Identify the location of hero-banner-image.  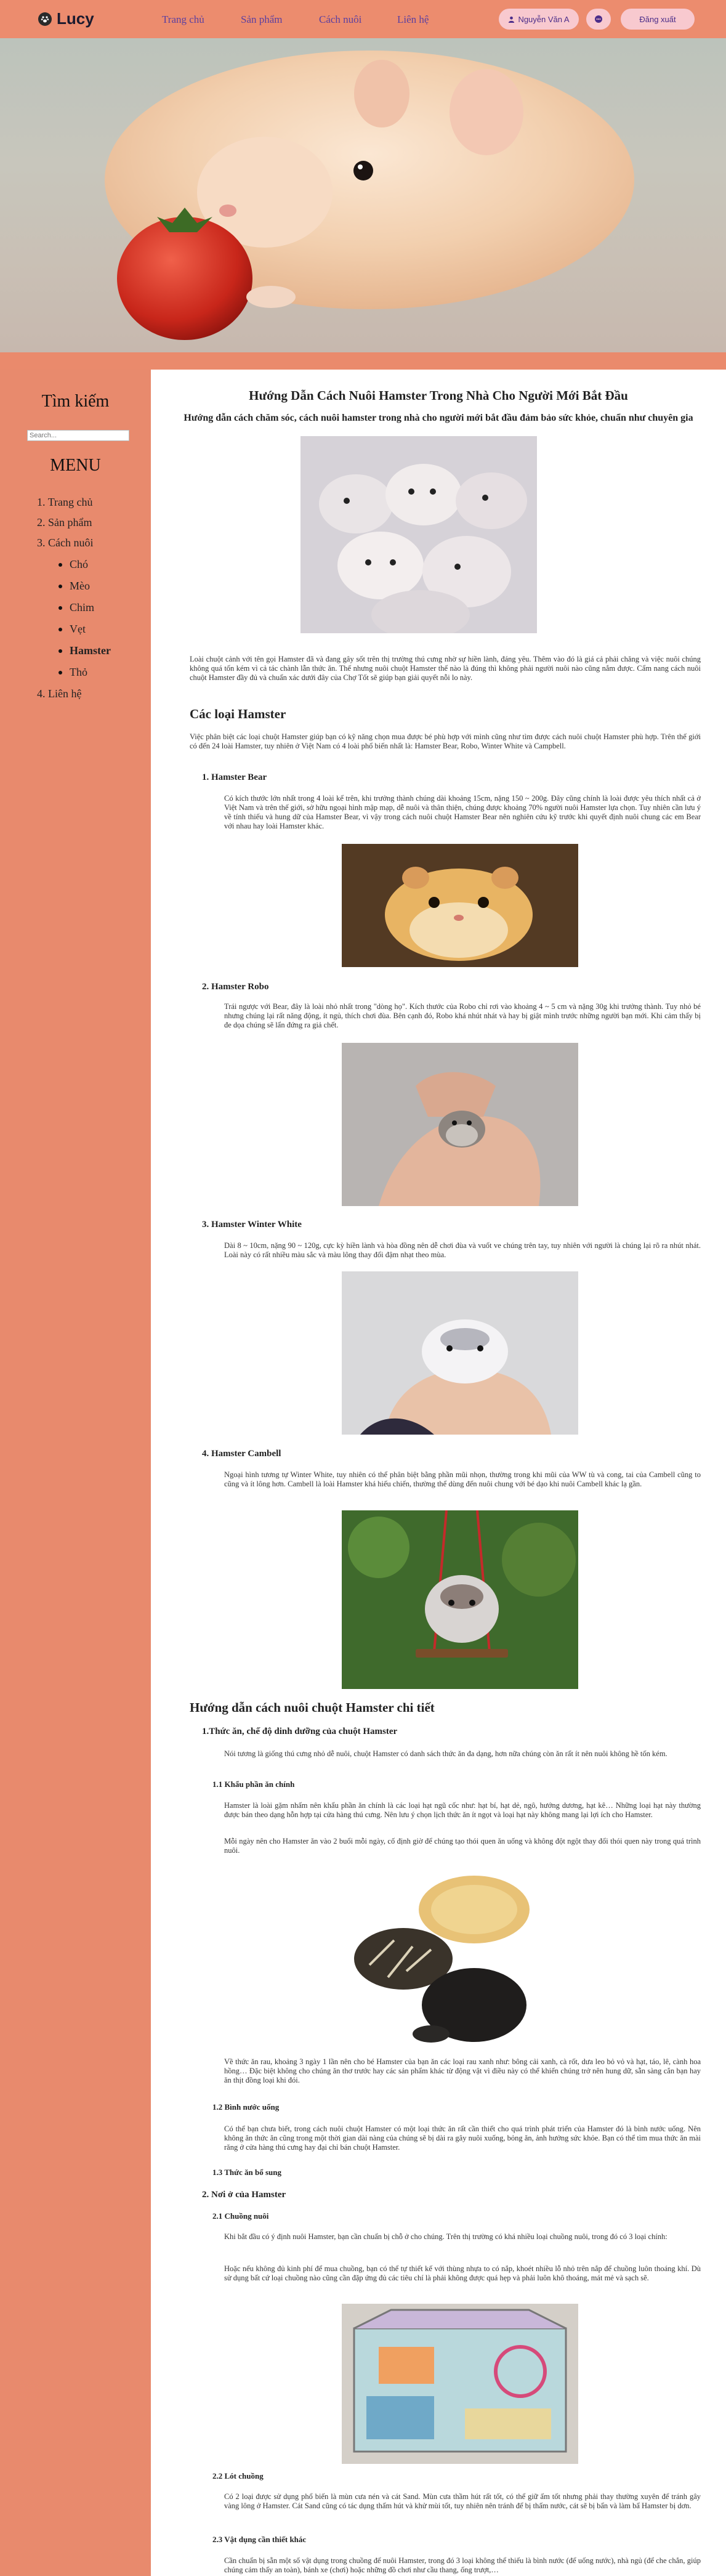
(363, 195).